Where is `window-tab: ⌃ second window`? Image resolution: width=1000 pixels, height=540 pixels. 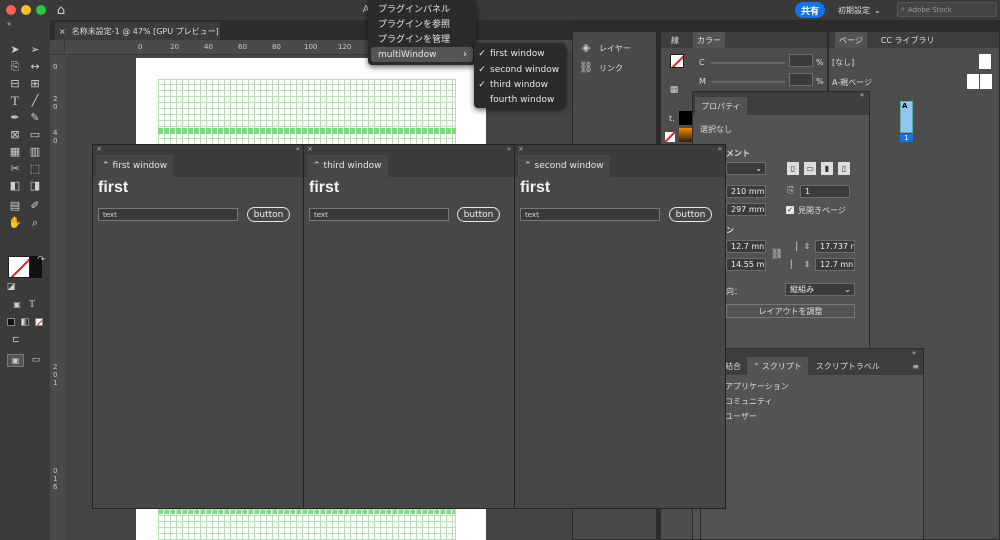 window-tab: ⌃ second window is located at coordinates (564, 166).